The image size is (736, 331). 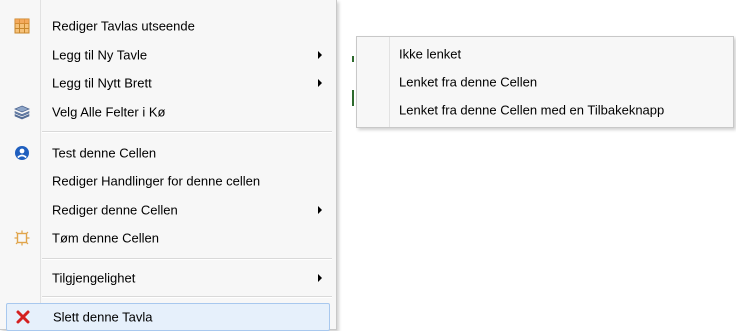 What do you see at coordinates (545, 54) in the screenshot?
I see `submenu-item-ikke-lenket: Ikke lenket` at bounding box center [545, 54].